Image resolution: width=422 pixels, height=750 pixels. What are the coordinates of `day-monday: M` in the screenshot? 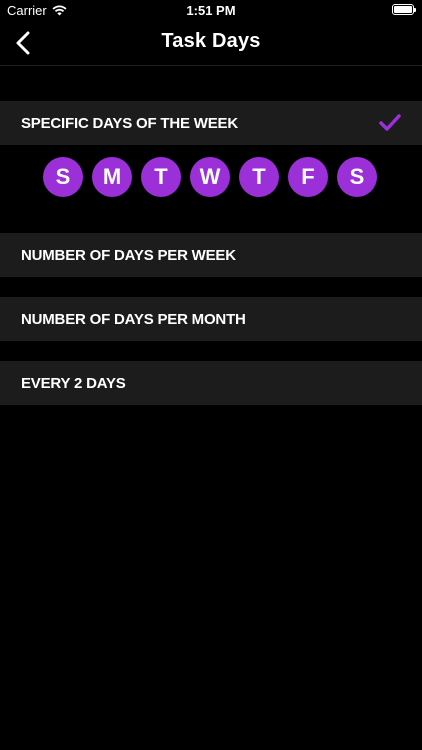 It's located at (112, 177).